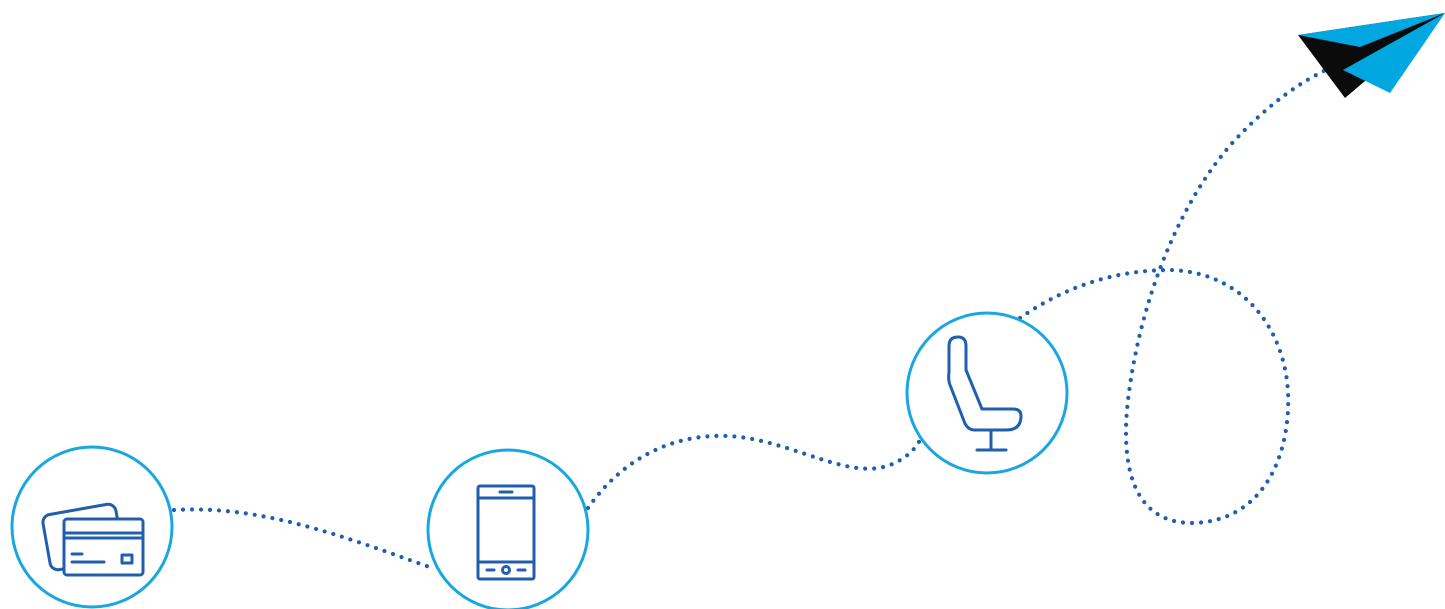  What do you see at coordinates (92, 527) in the screenshot?
I see `step-payment` at bounding box center [92, 527].